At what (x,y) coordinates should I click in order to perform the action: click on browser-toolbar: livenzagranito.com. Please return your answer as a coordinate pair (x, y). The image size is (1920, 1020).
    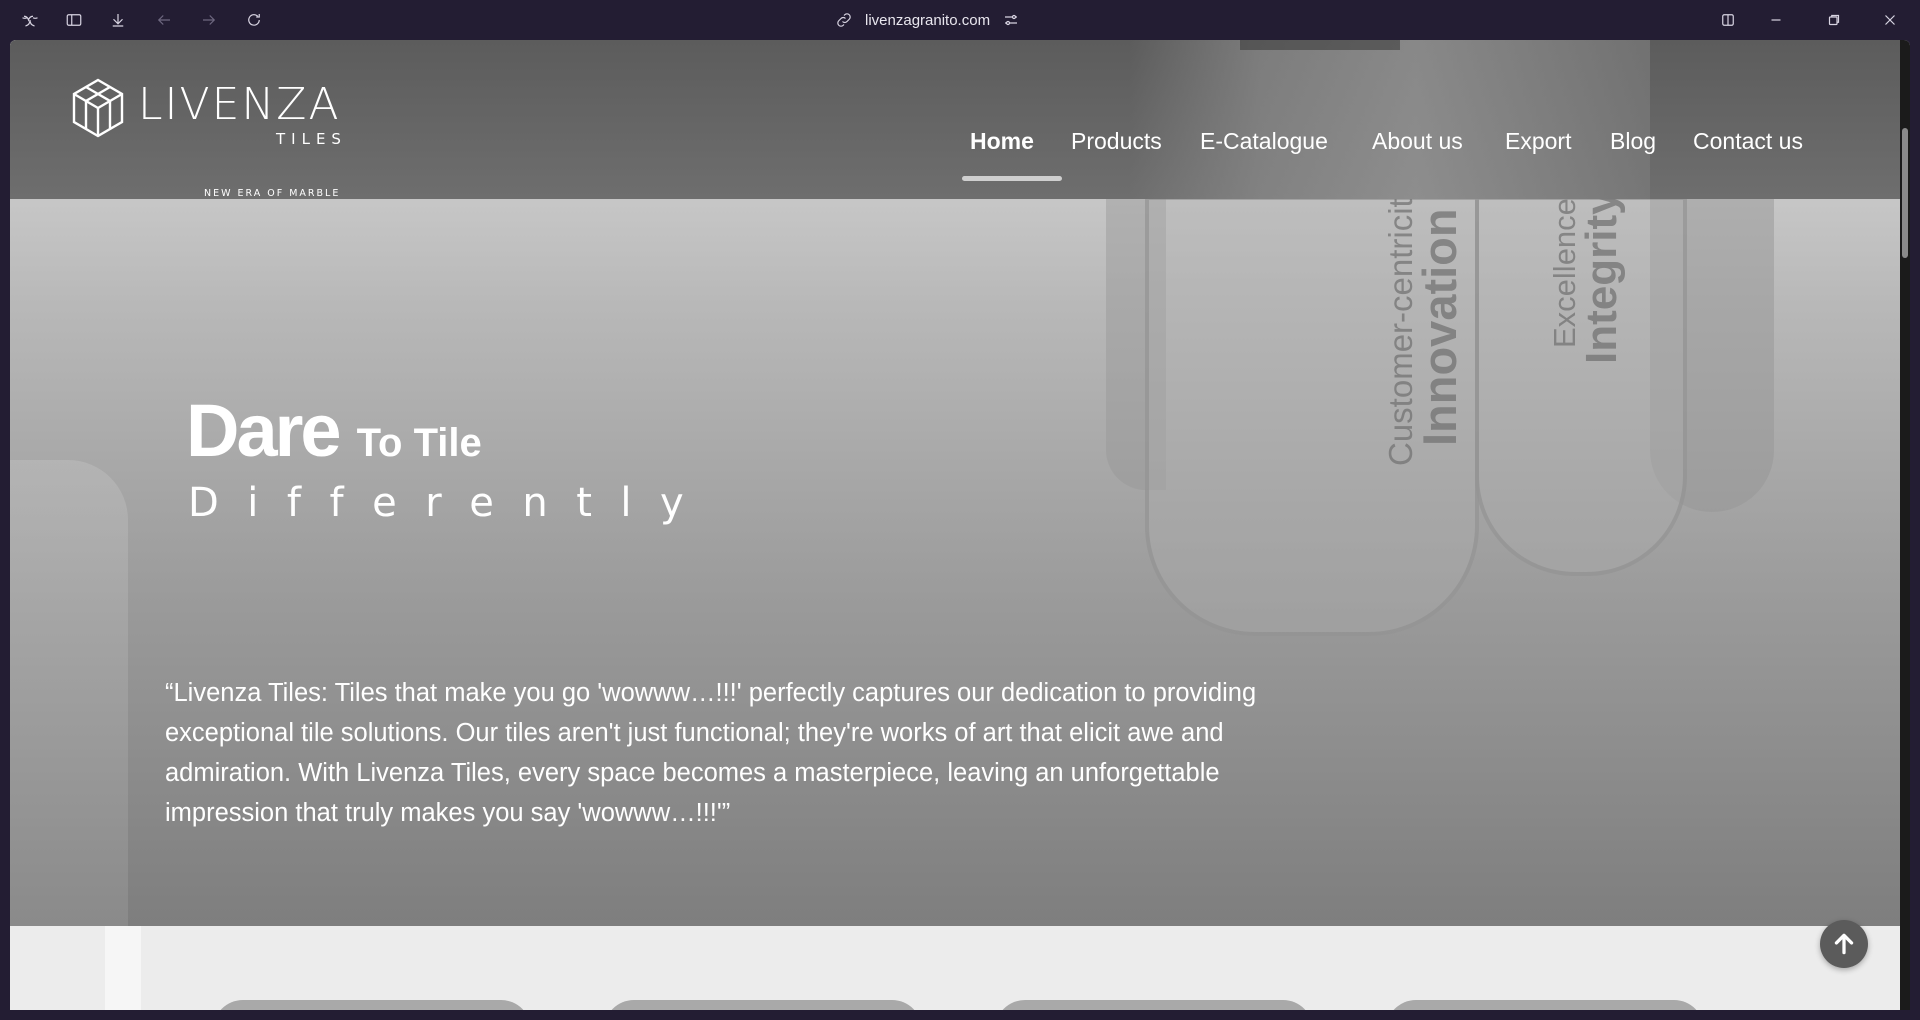
    Looking at the image, I should click on (960, 20).